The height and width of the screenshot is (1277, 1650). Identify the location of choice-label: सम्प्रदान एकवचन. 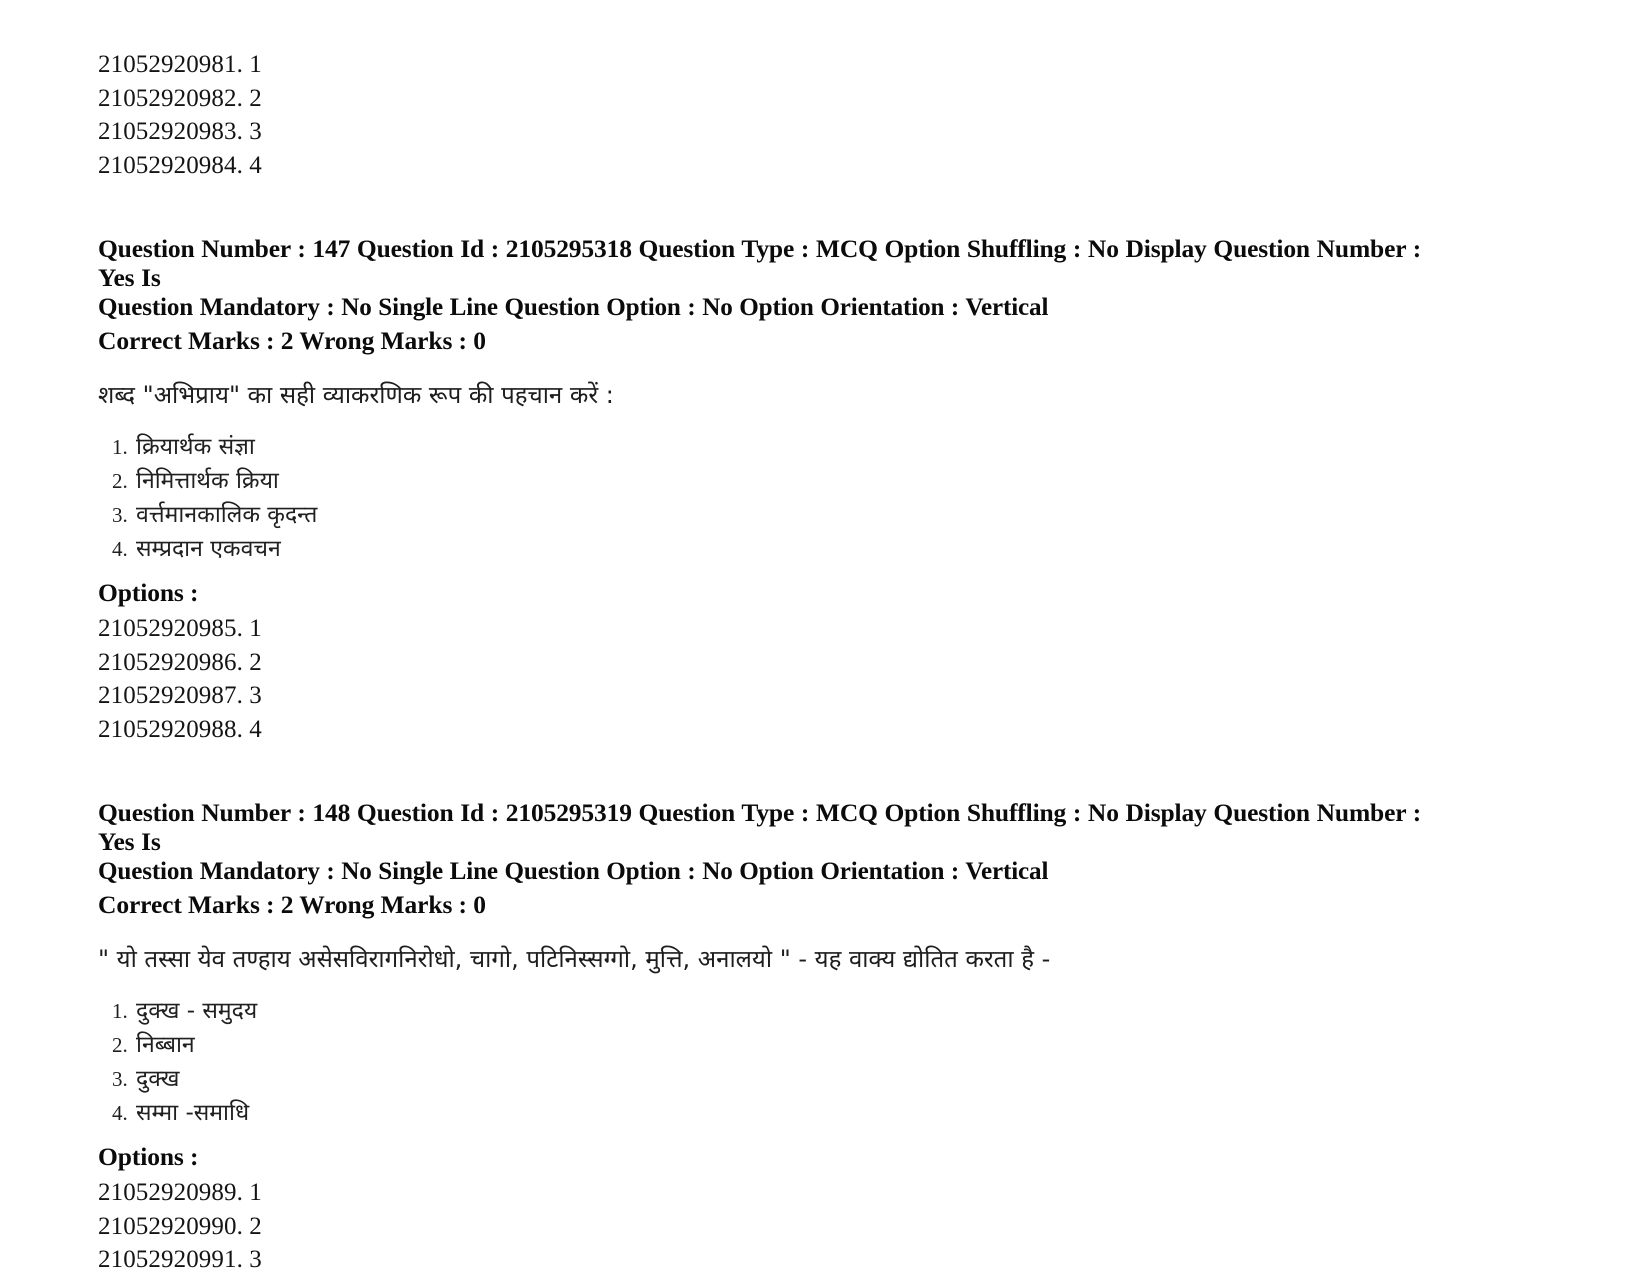
(208, 549).